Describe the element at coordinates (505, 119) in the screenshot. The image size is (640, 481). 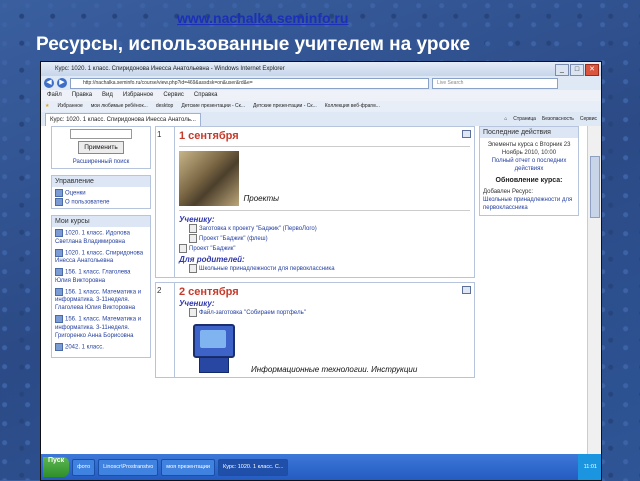
I see `home-icon: ⌂` at that location.